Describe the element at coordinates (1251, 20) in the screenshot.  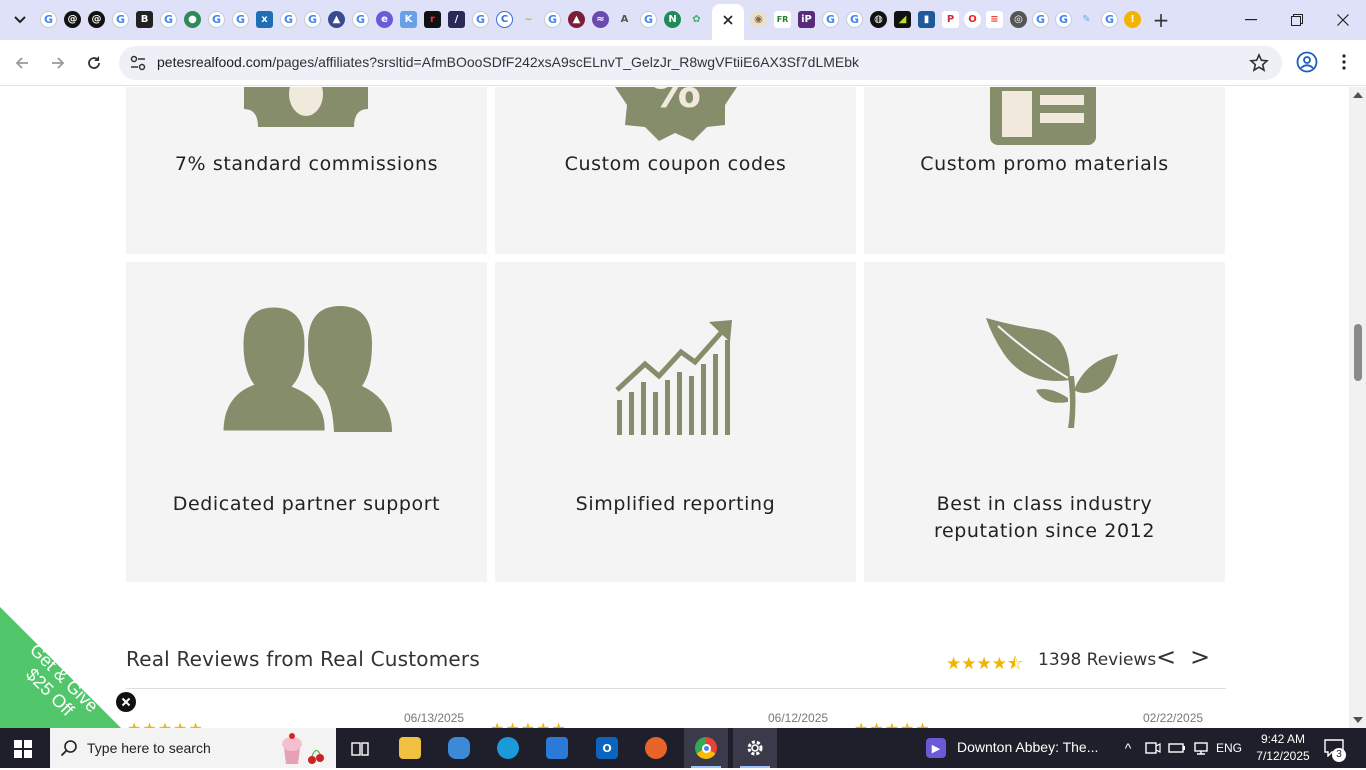
I see `minimize-button` at that location.